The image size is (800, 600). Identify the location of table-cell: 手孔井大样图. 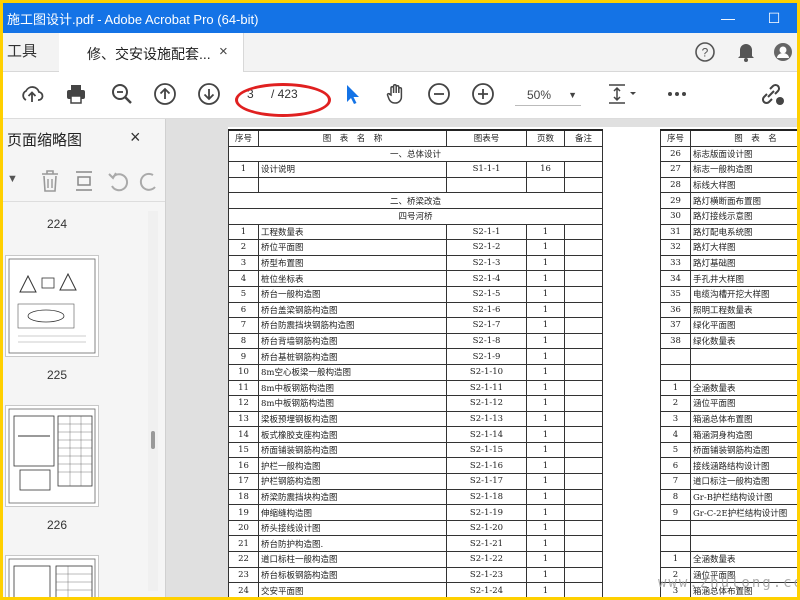
(743, 278).